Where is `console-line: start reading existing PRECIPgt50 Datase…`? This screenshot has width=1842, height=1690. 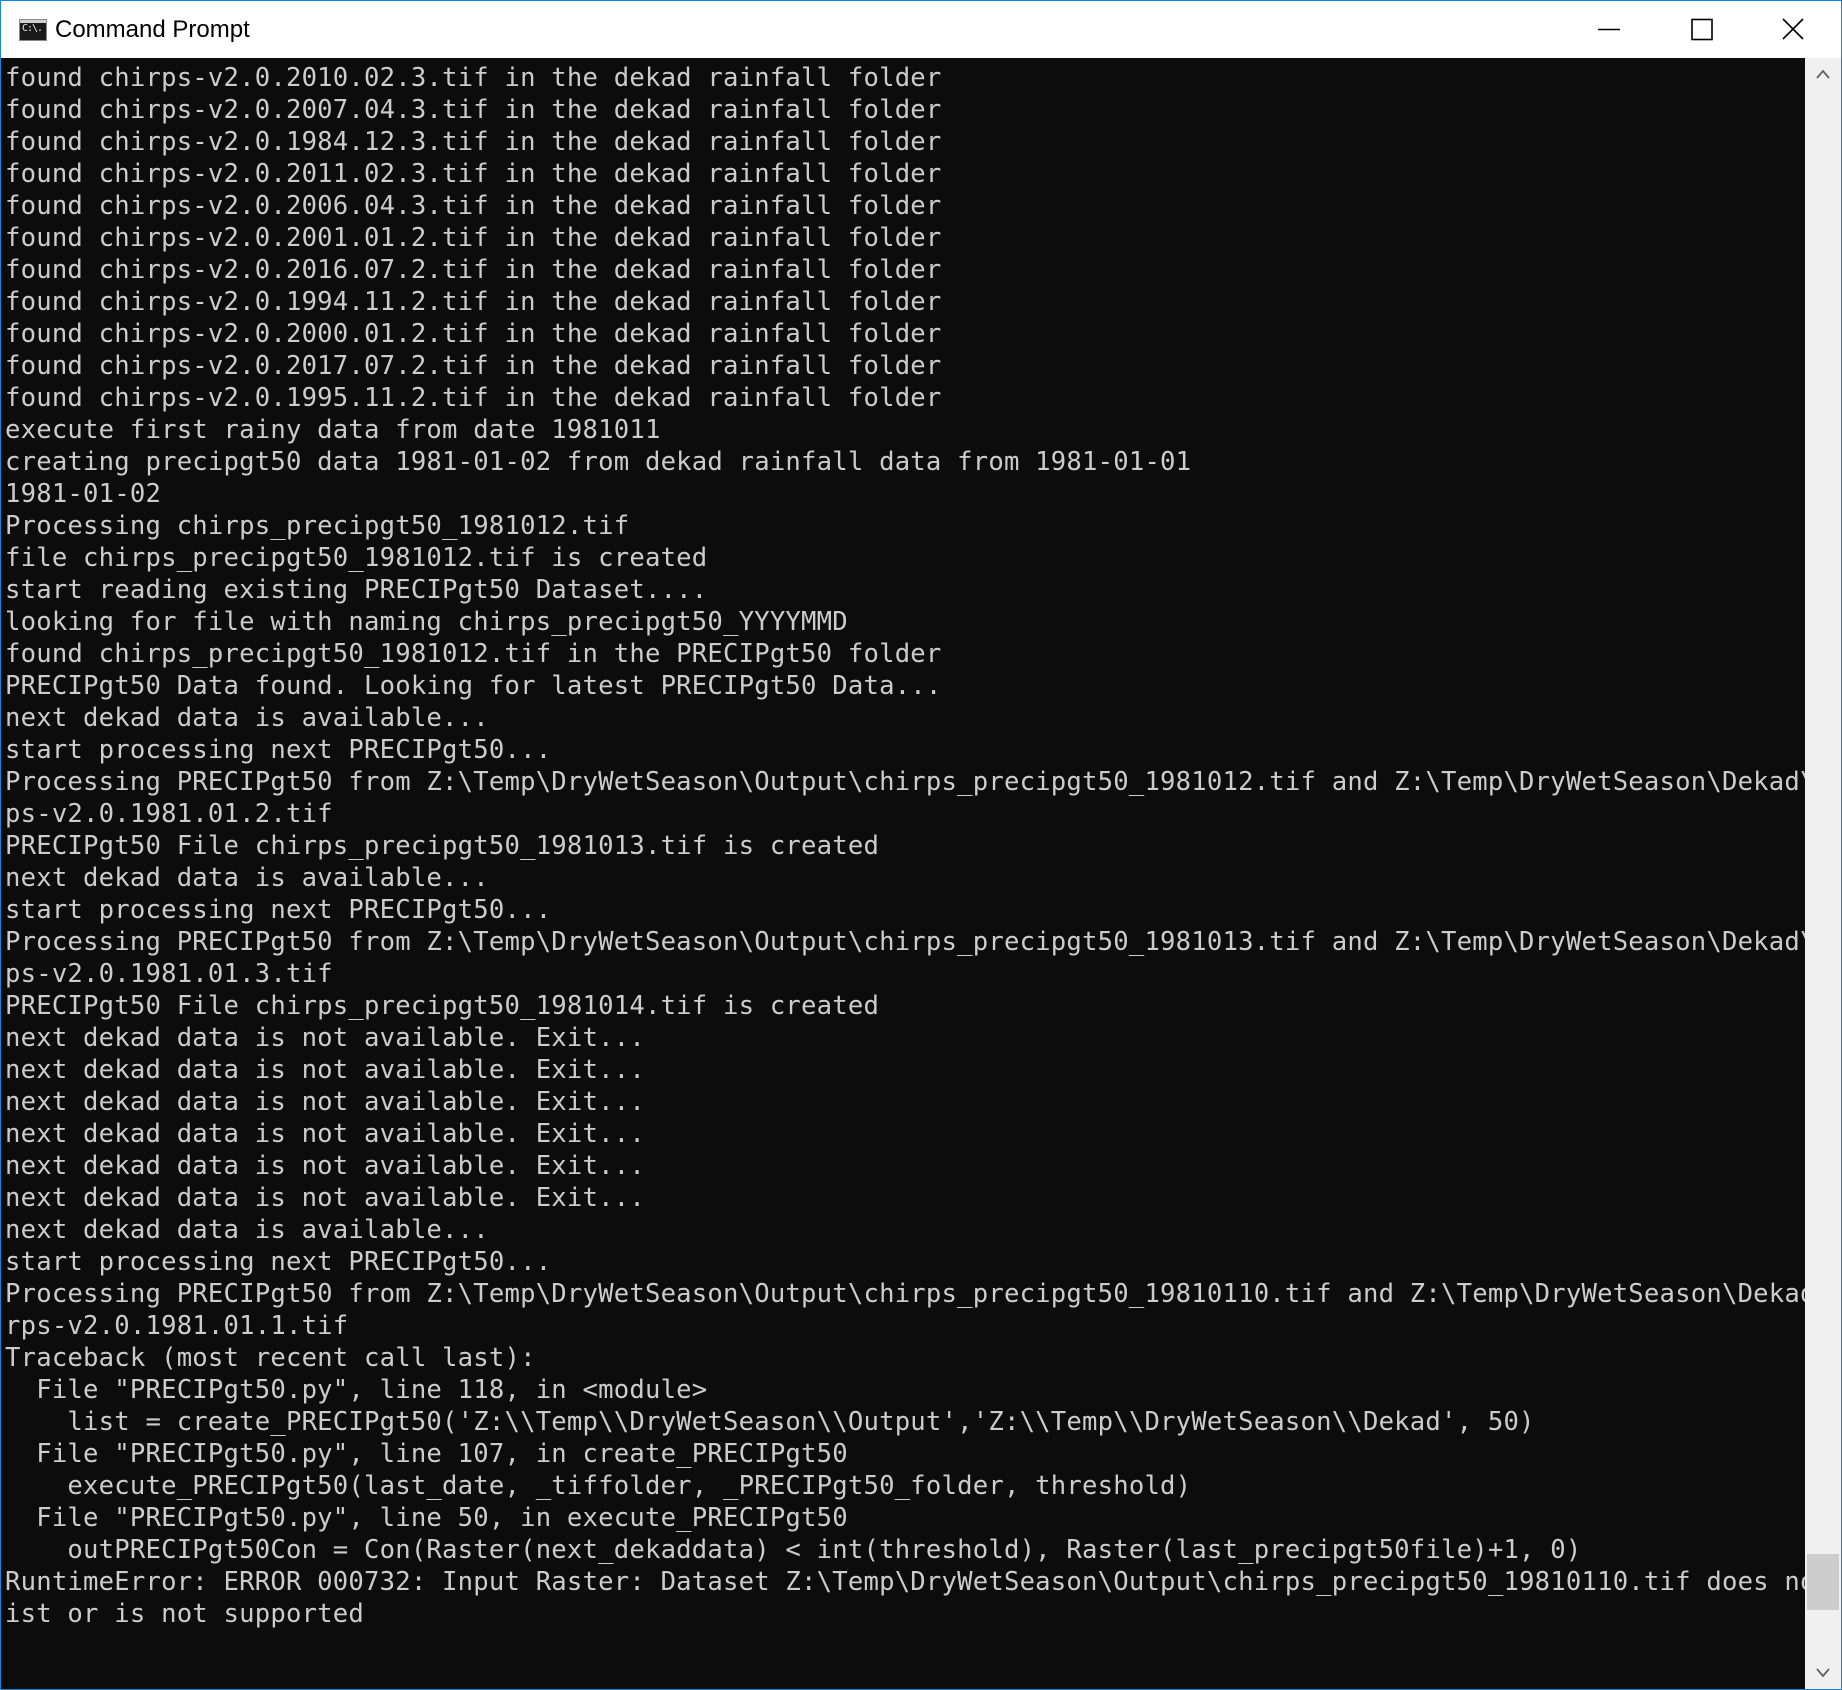 console-line: start reading existing PRECIPgt50 Datase… is located at coordinates (356, 590).